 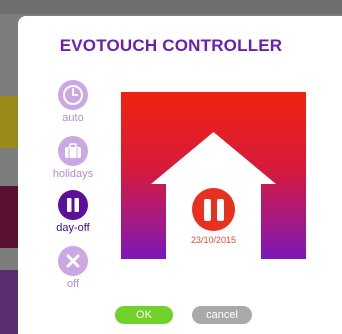 I want to click on mode-auto: auto, so click(x=73, y=102).